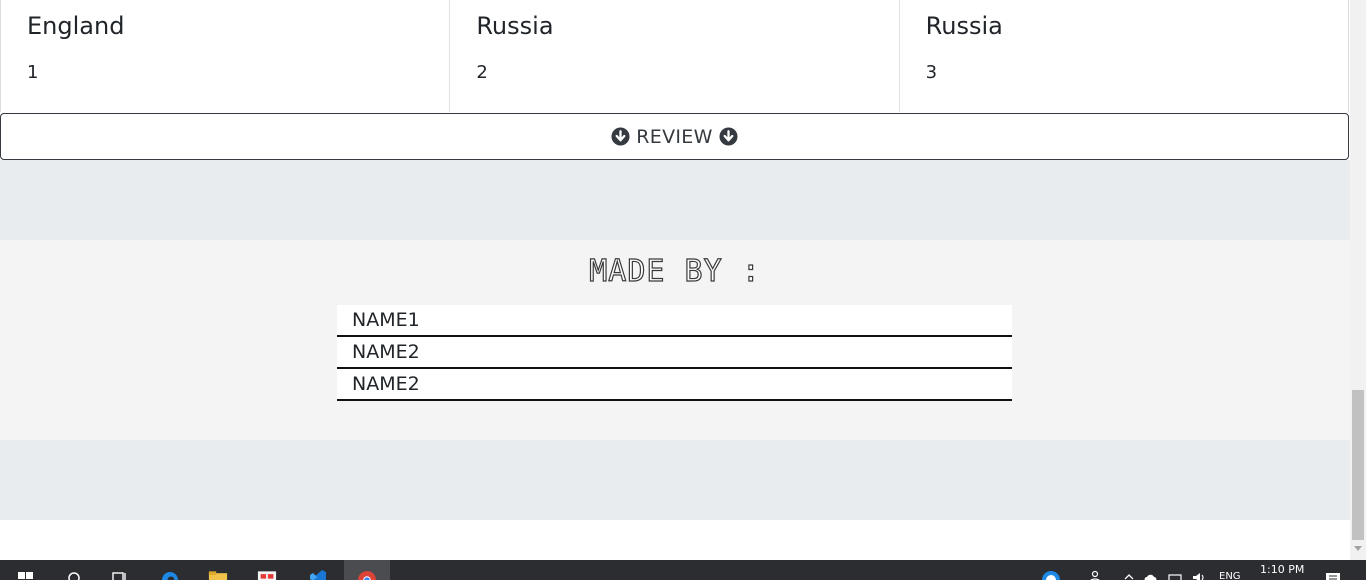  I want to click on chevron-up-icon, so click(1129, 574).